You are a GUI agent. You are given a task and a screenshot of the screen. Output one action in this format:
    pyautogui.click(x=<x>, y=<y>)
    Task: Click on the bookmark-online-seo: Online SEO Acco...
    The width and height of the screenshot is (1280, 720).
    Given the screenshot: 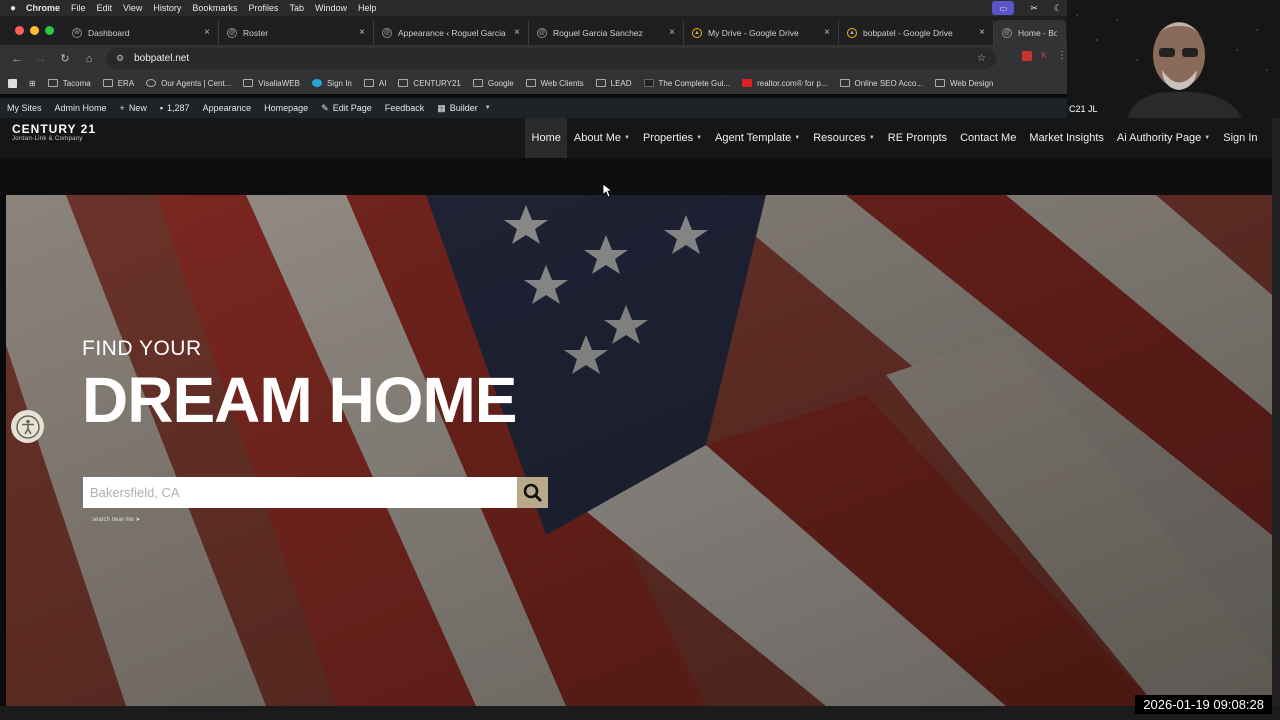 What is the action you would take?
    pyautogui.click(x=881, y=83)
    